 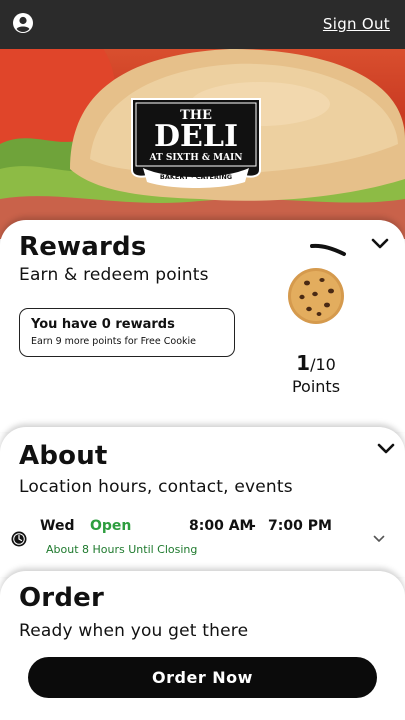 What do you see at coordinates (156, 487) in the screenshot?
I see `about-subtitle: Location hours, contact, events` at bounding box center [156, 487].